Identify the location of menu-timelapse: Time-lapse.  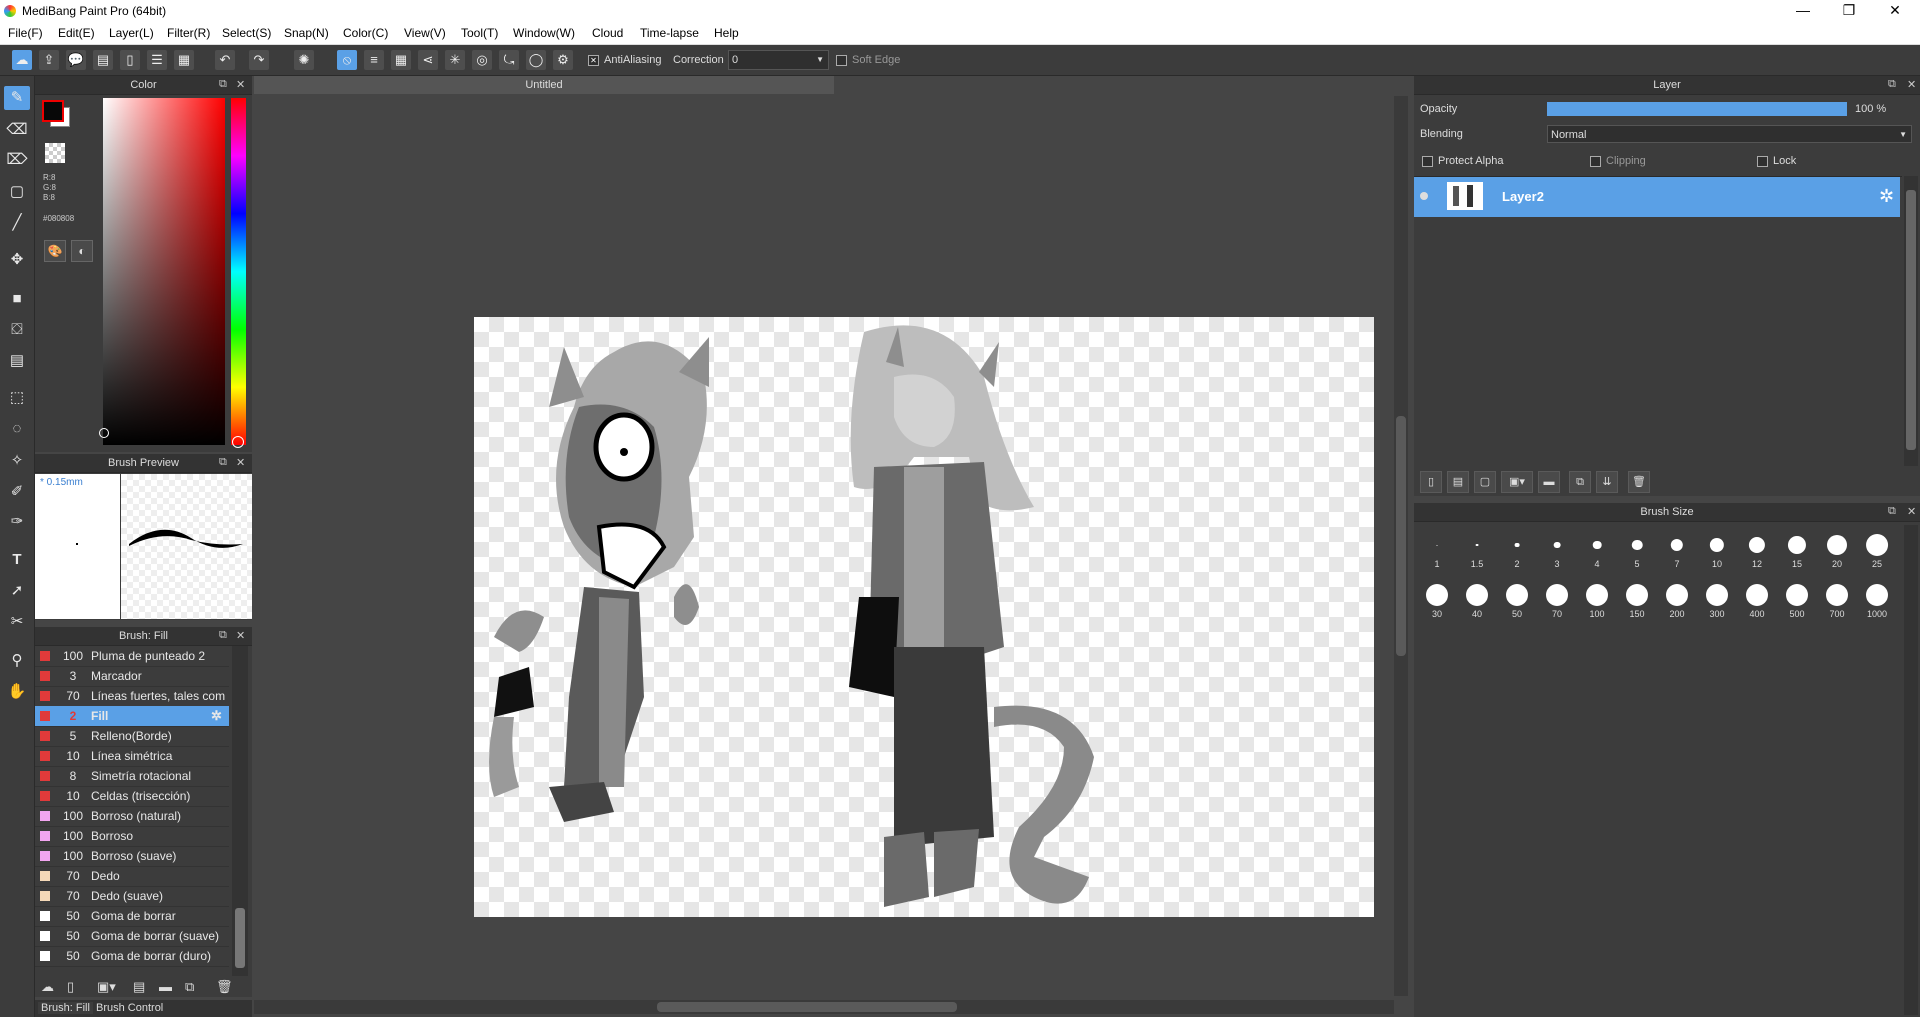
(669, 33).